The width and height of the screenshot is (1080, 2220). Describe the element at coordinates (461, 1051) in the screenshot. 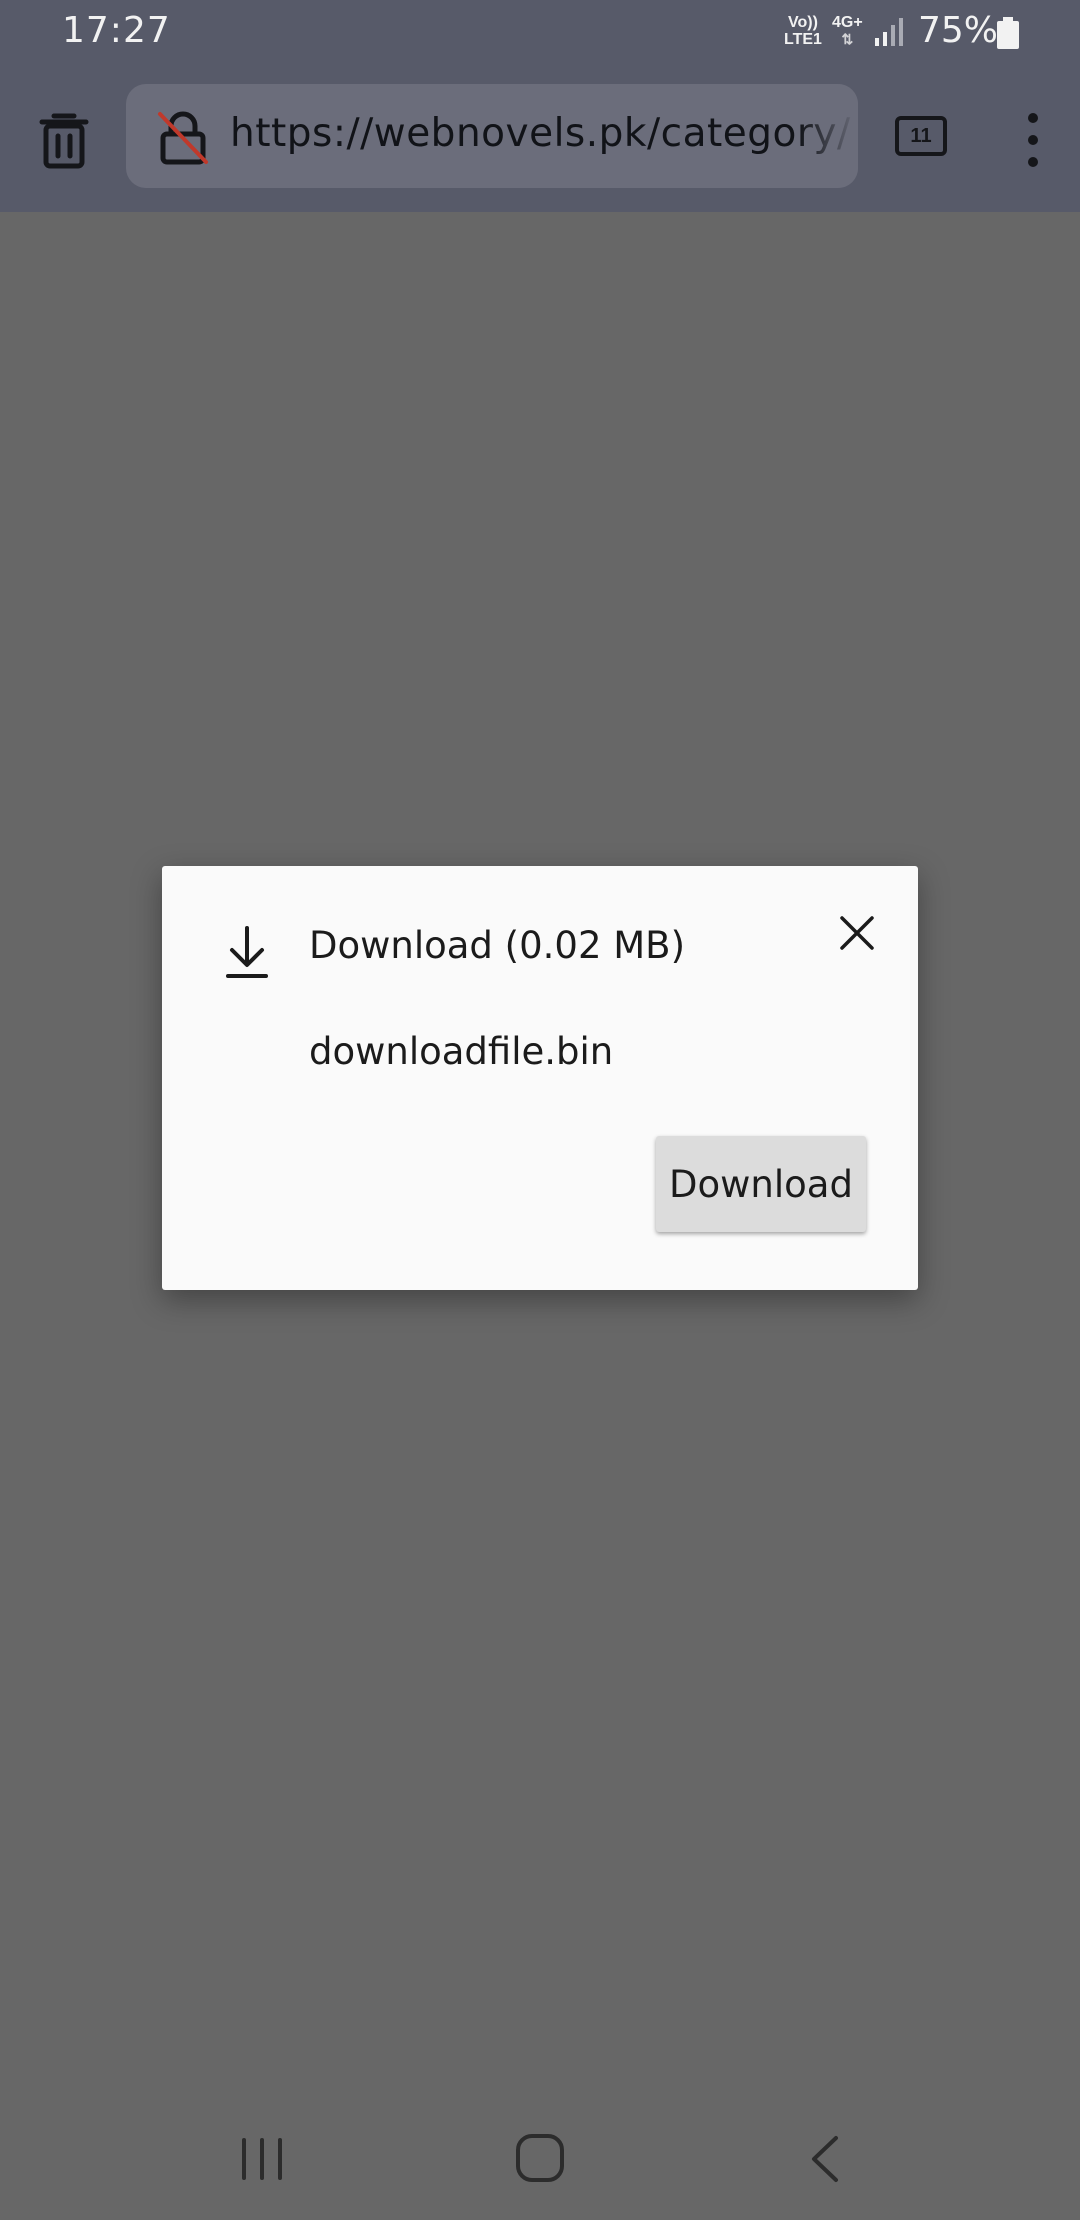

I see `file-name: downloadfile.bin` at that location.